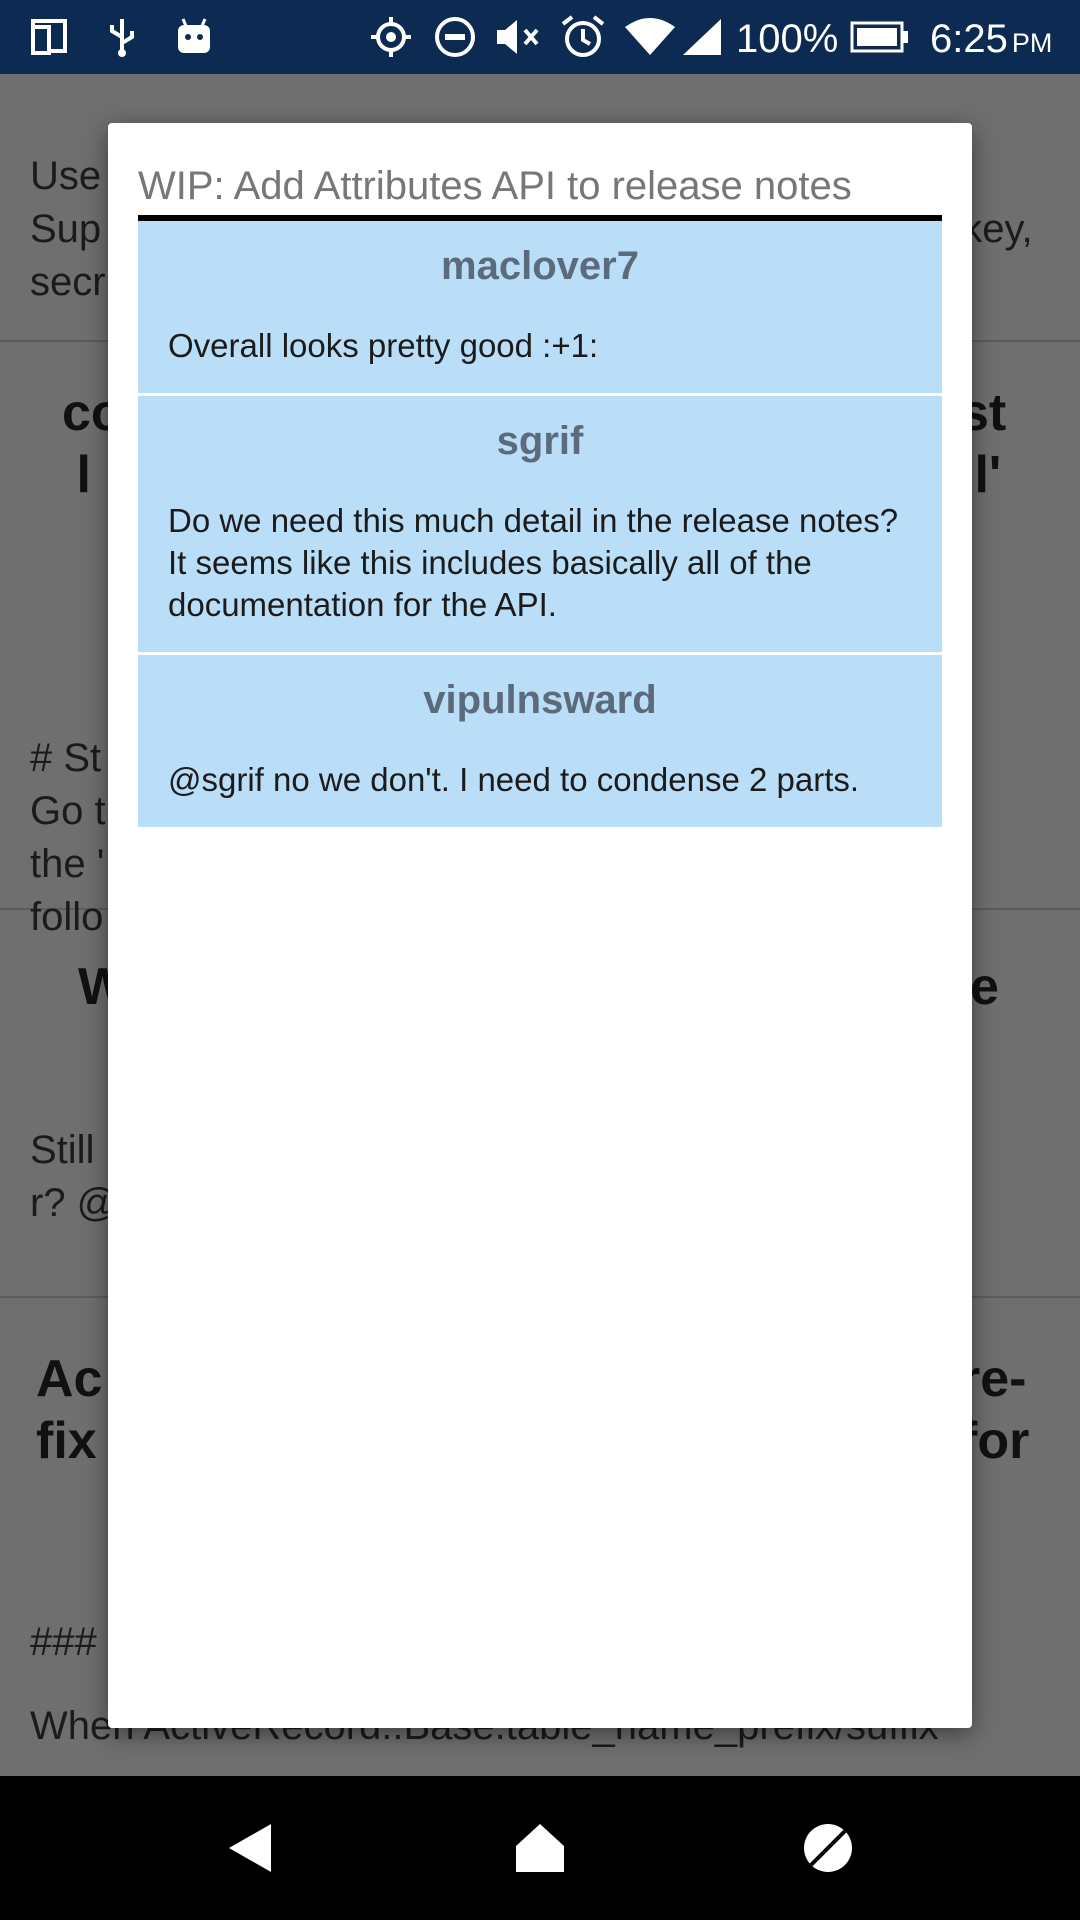  I want to click on back-icon, so click(250, 1848).